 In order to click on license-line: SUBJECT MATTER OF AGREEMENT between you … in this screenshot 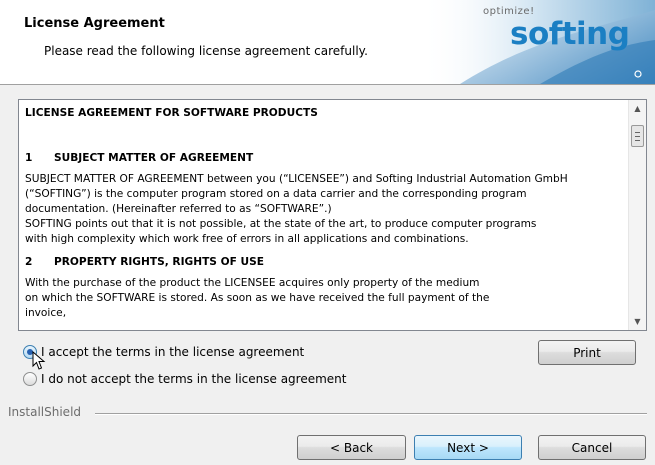, I will do `click(296, 179)`.